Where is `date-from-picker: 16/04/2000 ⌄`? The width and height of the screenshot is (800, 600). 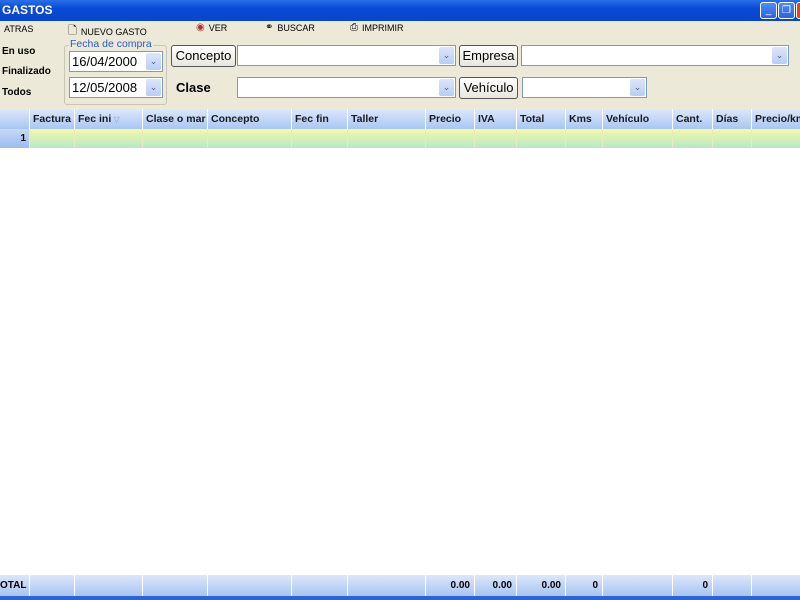
date-from-picker: 16/04/2000 ⌄ is located at coordinates (116, 61).